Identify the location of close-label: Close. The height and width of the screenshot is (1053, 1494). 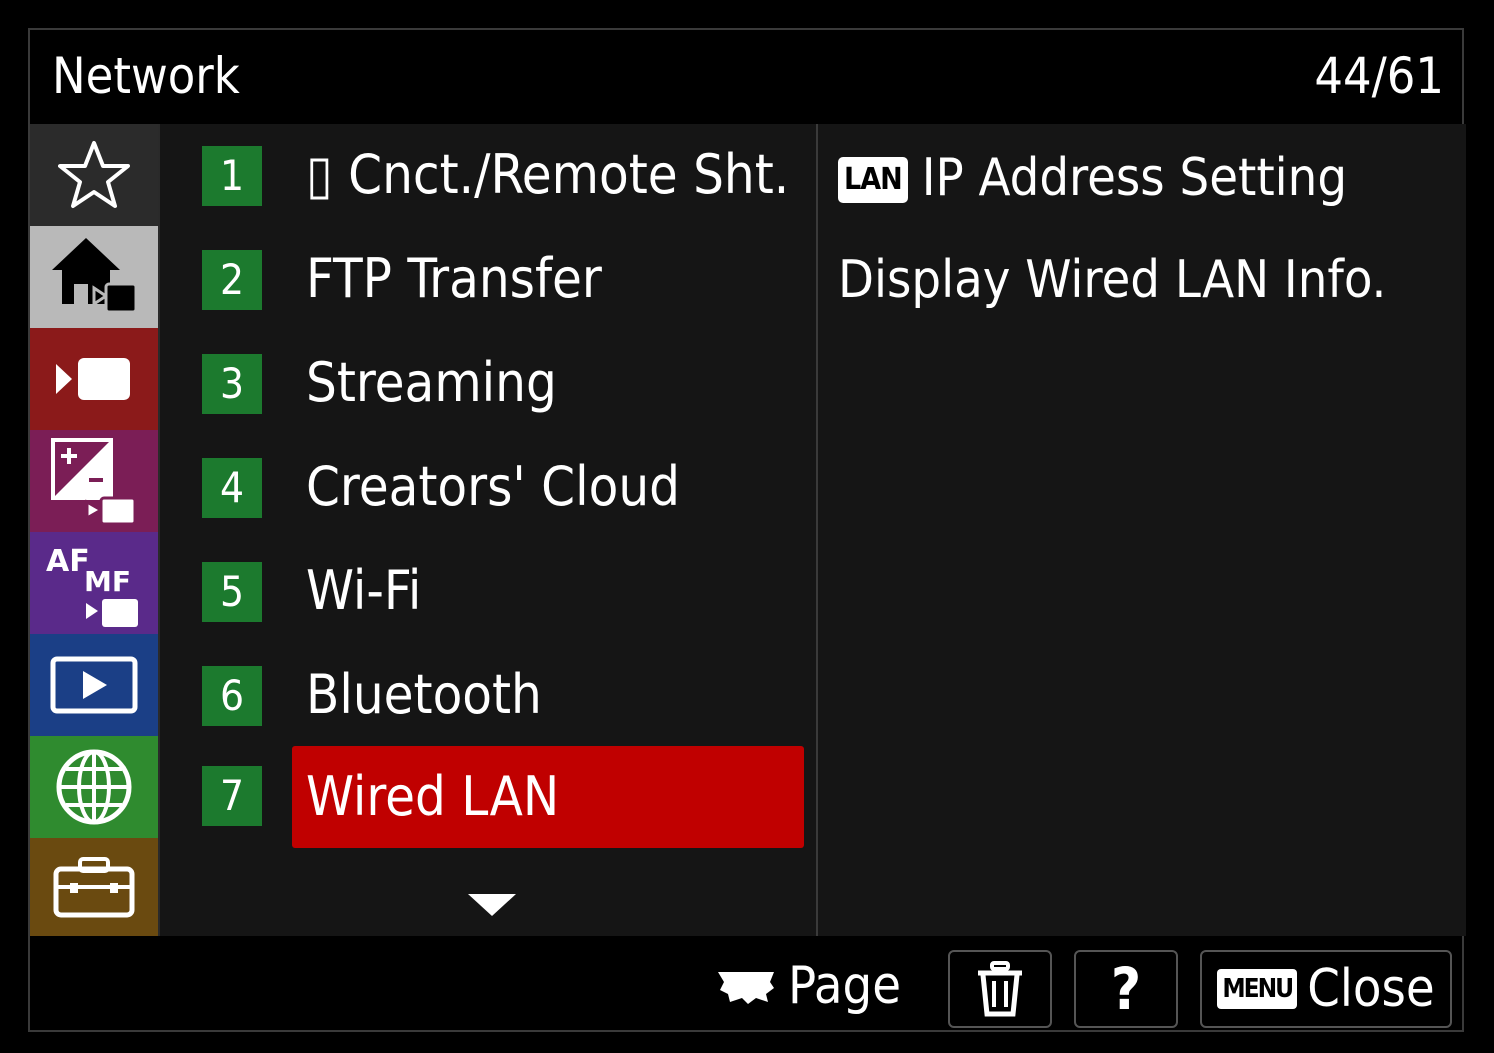
(1371, 989).